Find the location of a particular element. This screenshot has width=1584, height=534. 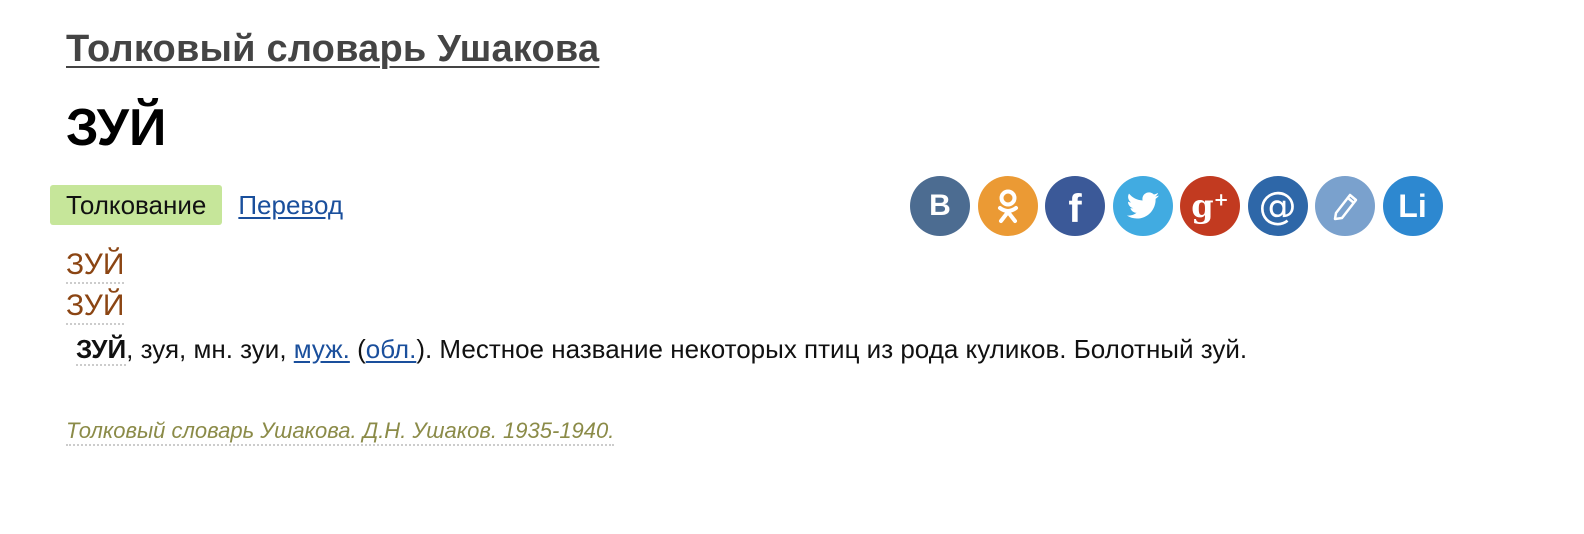

page-title: ЗУЙ is located at coordinates (116, 128).